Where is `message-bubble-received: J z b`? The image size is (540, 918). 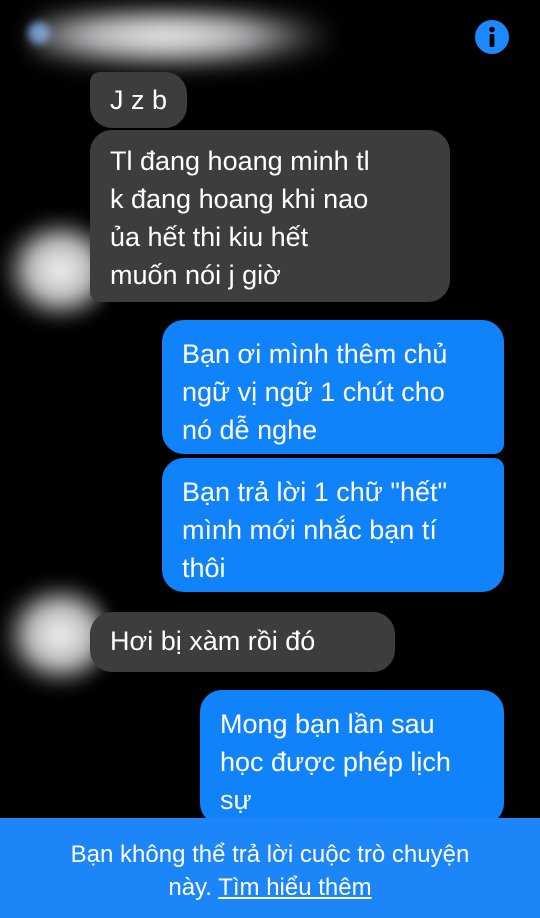 message-bubble-received: J z b is located at coordinates (139, 100).